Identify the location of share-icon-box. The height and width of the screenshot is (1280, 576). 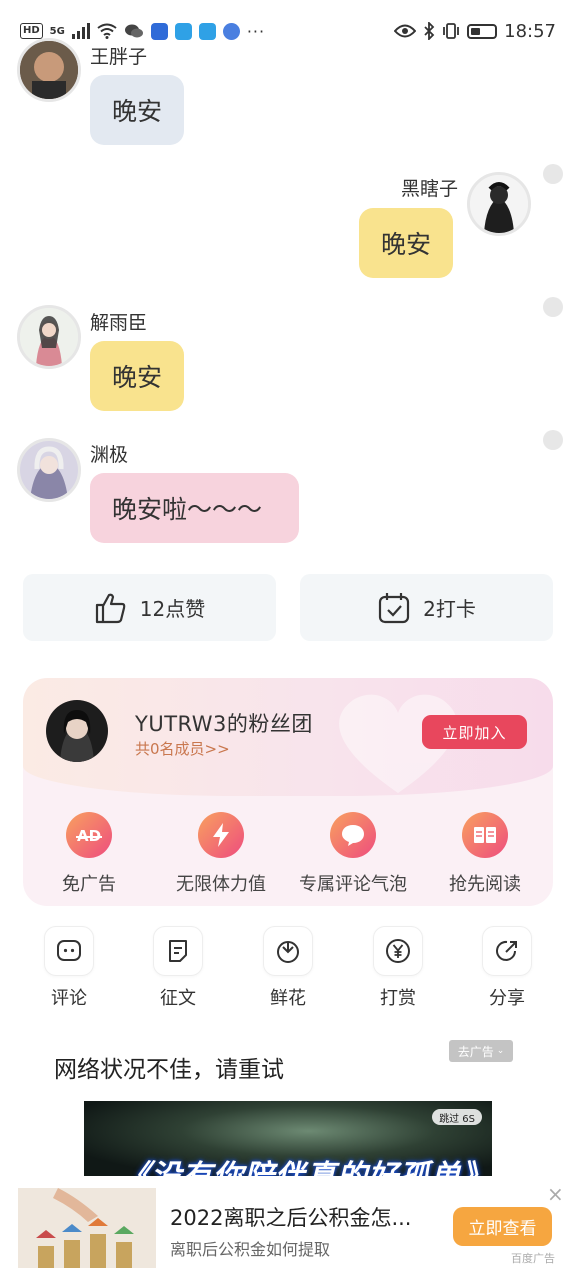
(507, 951).